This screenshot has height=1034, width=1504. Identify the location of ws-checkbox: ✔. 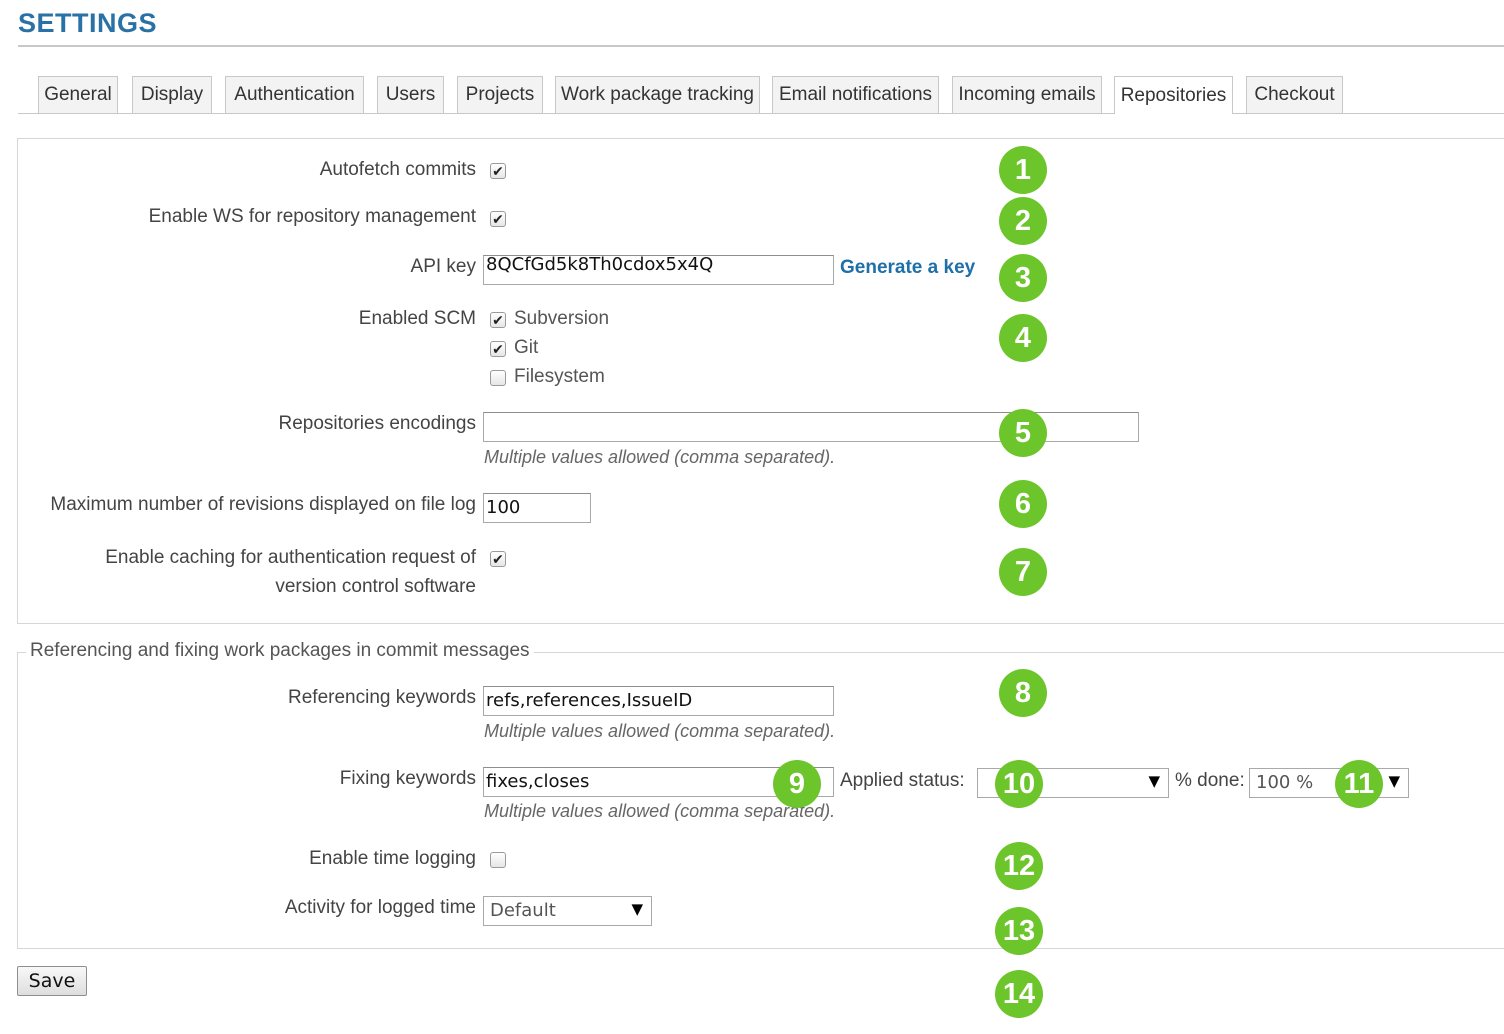
(498, 219).